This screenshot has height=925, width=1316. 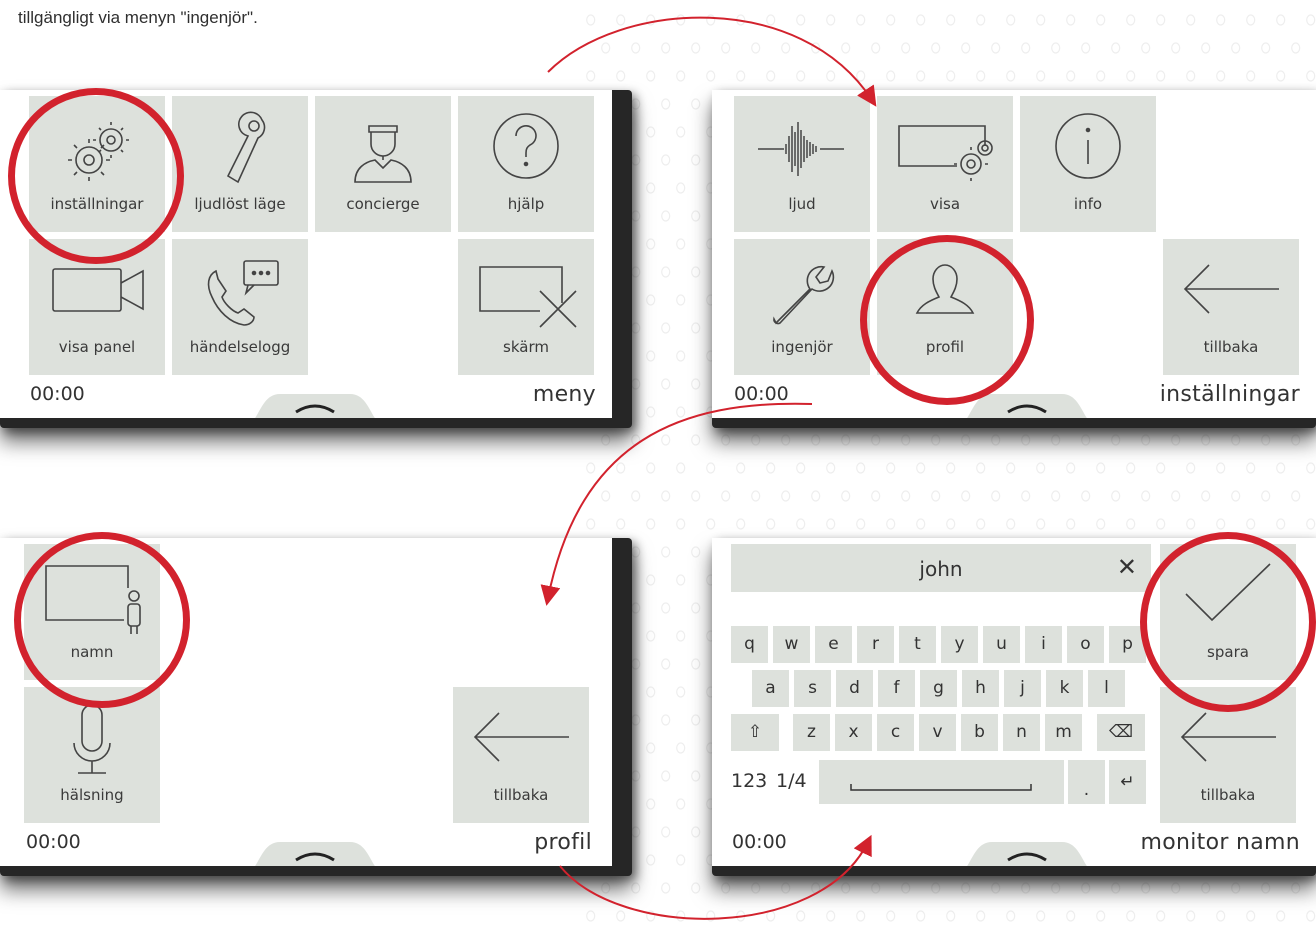 What do you see at coordinates (564, 394) in the screenshot?
I see `screen-title: meny` at bounding box center [564, 394].